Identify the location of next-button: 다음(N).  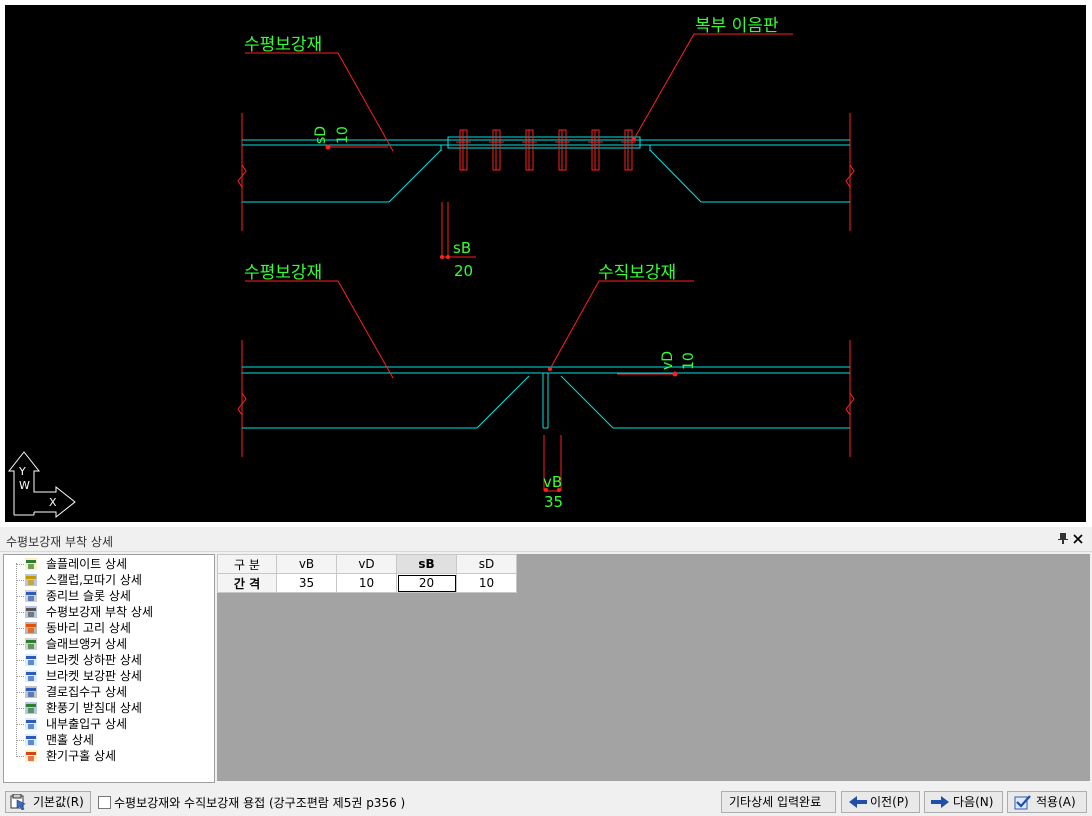
(963, 802).